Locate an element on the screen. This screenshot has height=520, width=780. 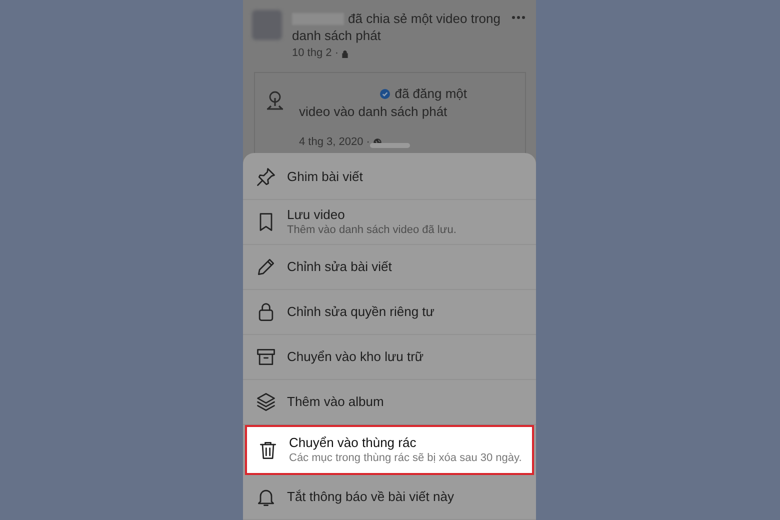
menu-item: Chỉnh sửa bài viết is located at coordinates (389, 267).